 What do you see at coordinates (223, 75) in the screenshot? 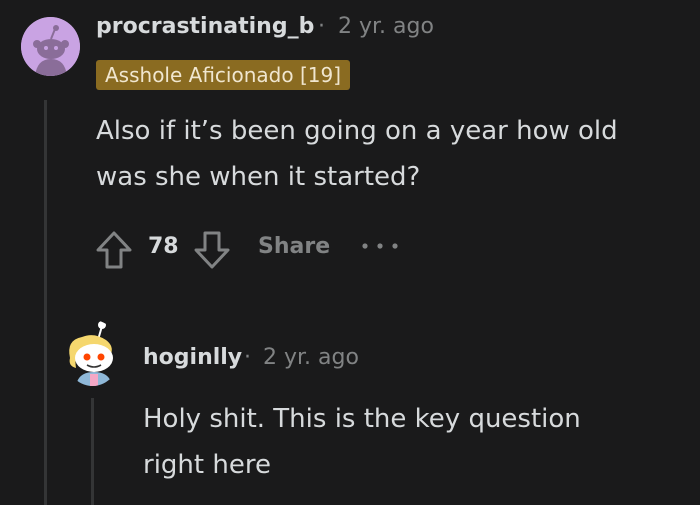
I see `user-flair: Asshole Aficionado [19]` at bounding box center [223, 75].